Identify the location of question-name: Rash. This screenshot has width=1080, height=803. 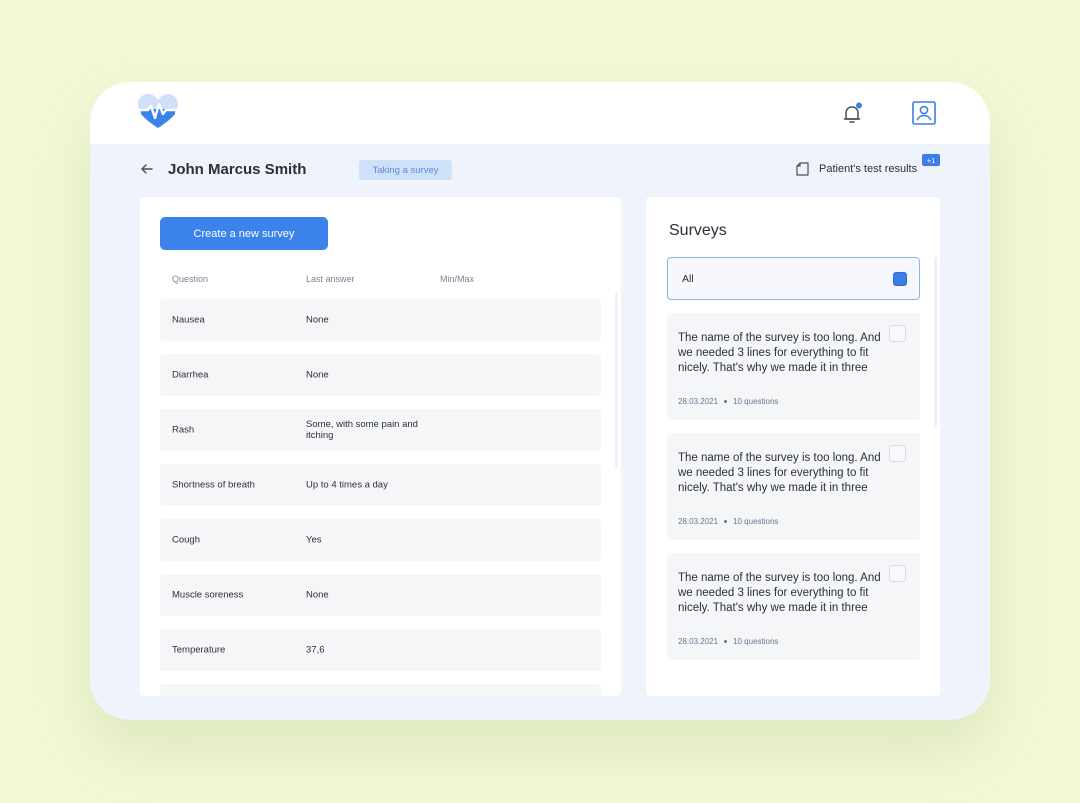
(183, 430).